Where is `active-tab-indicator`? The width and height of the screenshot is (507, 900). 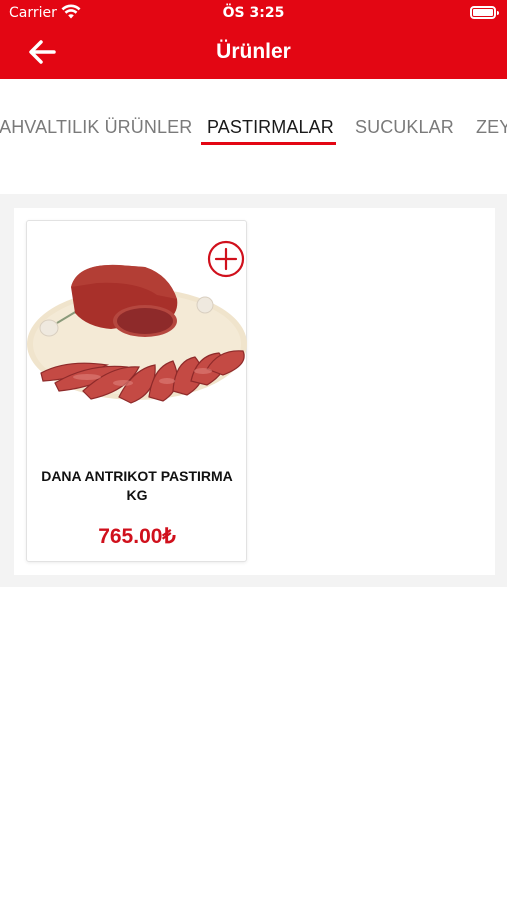
active-tab-indicator is located at coordinates (268, 143).